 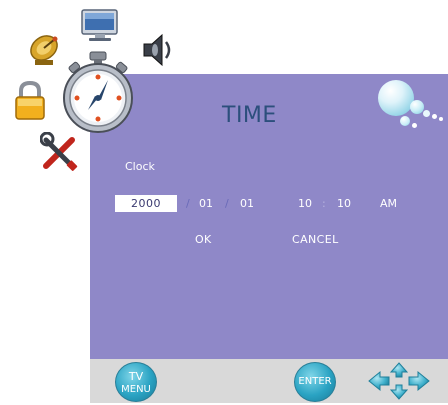 I want to click on tv-menu-button: TV MENU, so click(x=136, y=382).